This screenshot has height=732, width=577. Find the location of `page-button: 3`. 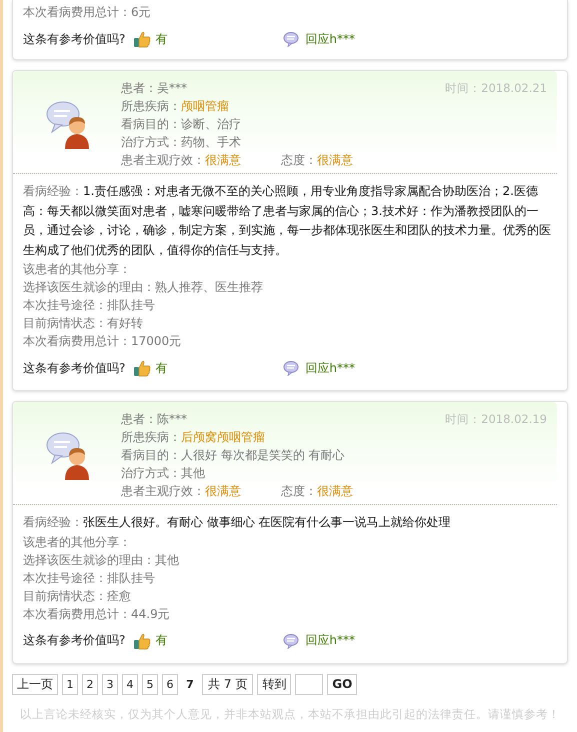

page-button: 3 is located at coordinates (110, 684).